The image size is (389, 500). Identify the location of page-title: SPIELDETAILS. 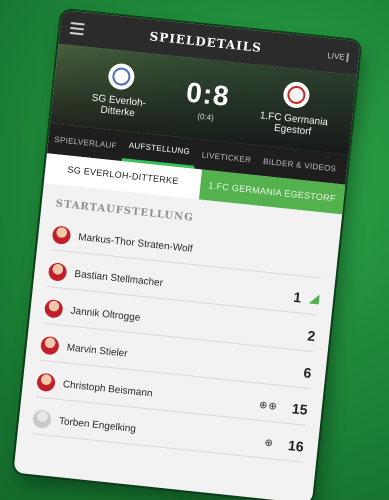
(205, 42).